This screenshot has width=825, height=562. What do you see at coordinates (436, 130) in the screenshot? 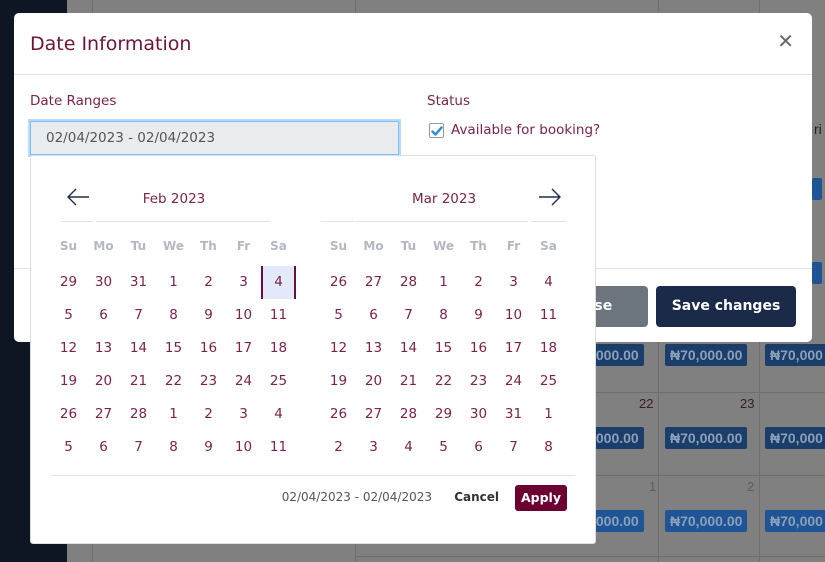
I see `available-for-booking-checkbox` at bounding box center [436, 130].